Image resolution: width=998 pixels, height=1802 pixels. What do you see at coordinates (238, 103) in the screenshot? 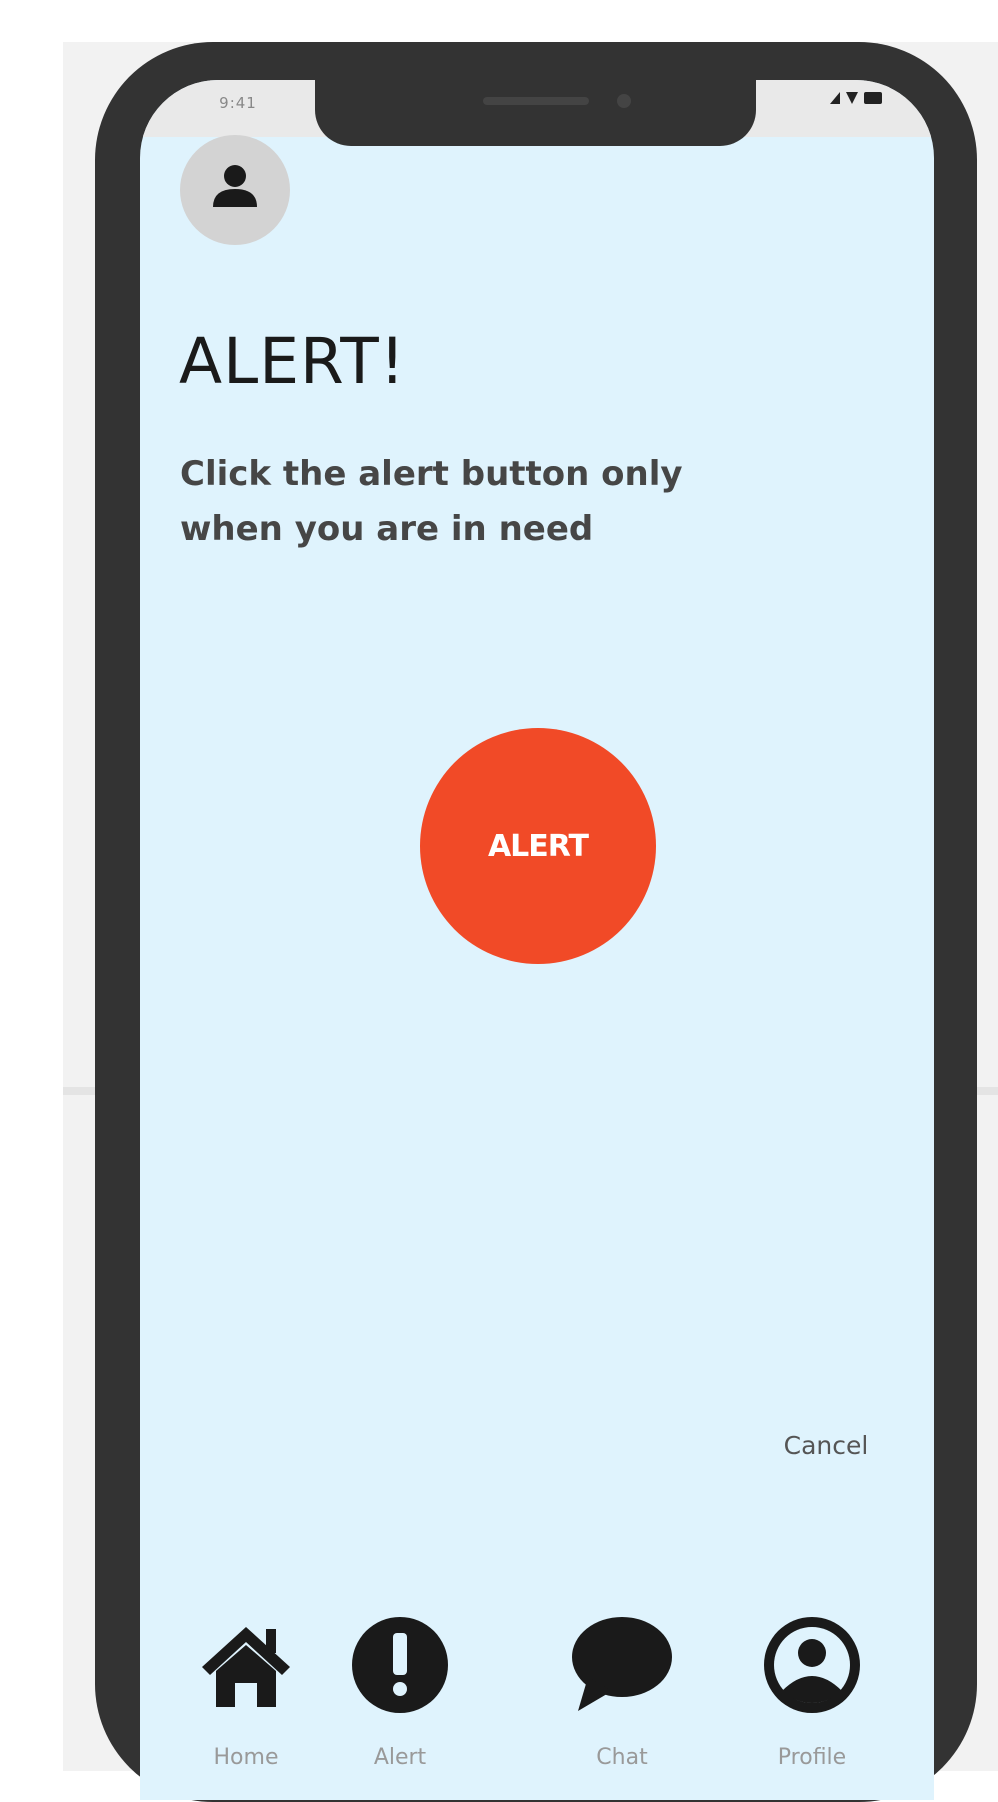
I see `status-time: 9:41` at bounding box center [238, 103].